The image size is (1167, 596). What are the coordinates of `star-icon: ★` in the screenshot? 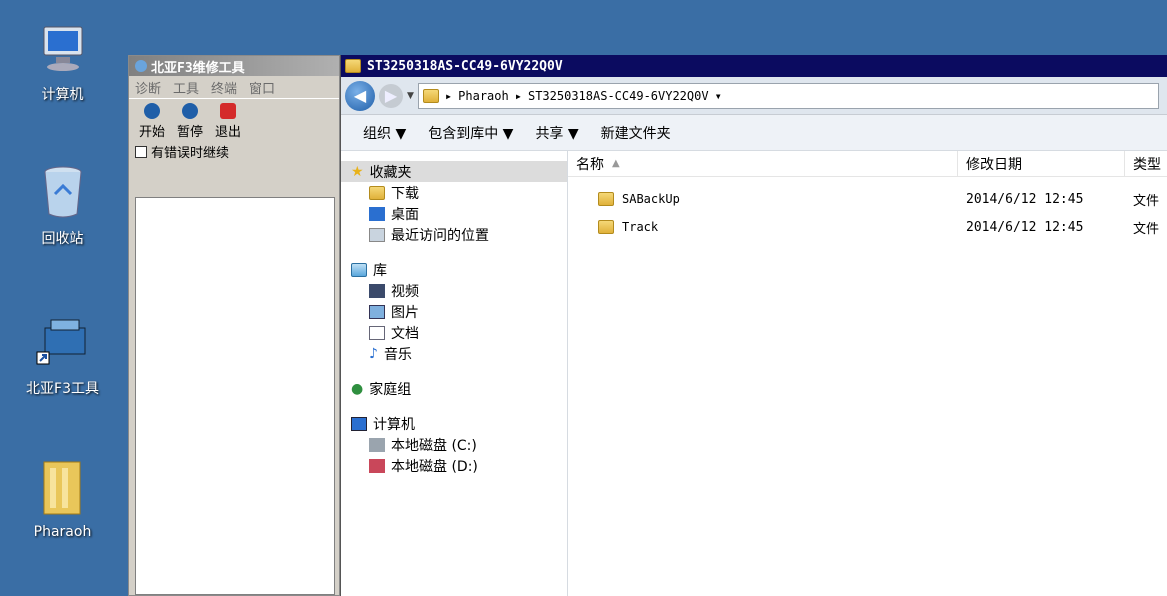 It's located at (357, 171).